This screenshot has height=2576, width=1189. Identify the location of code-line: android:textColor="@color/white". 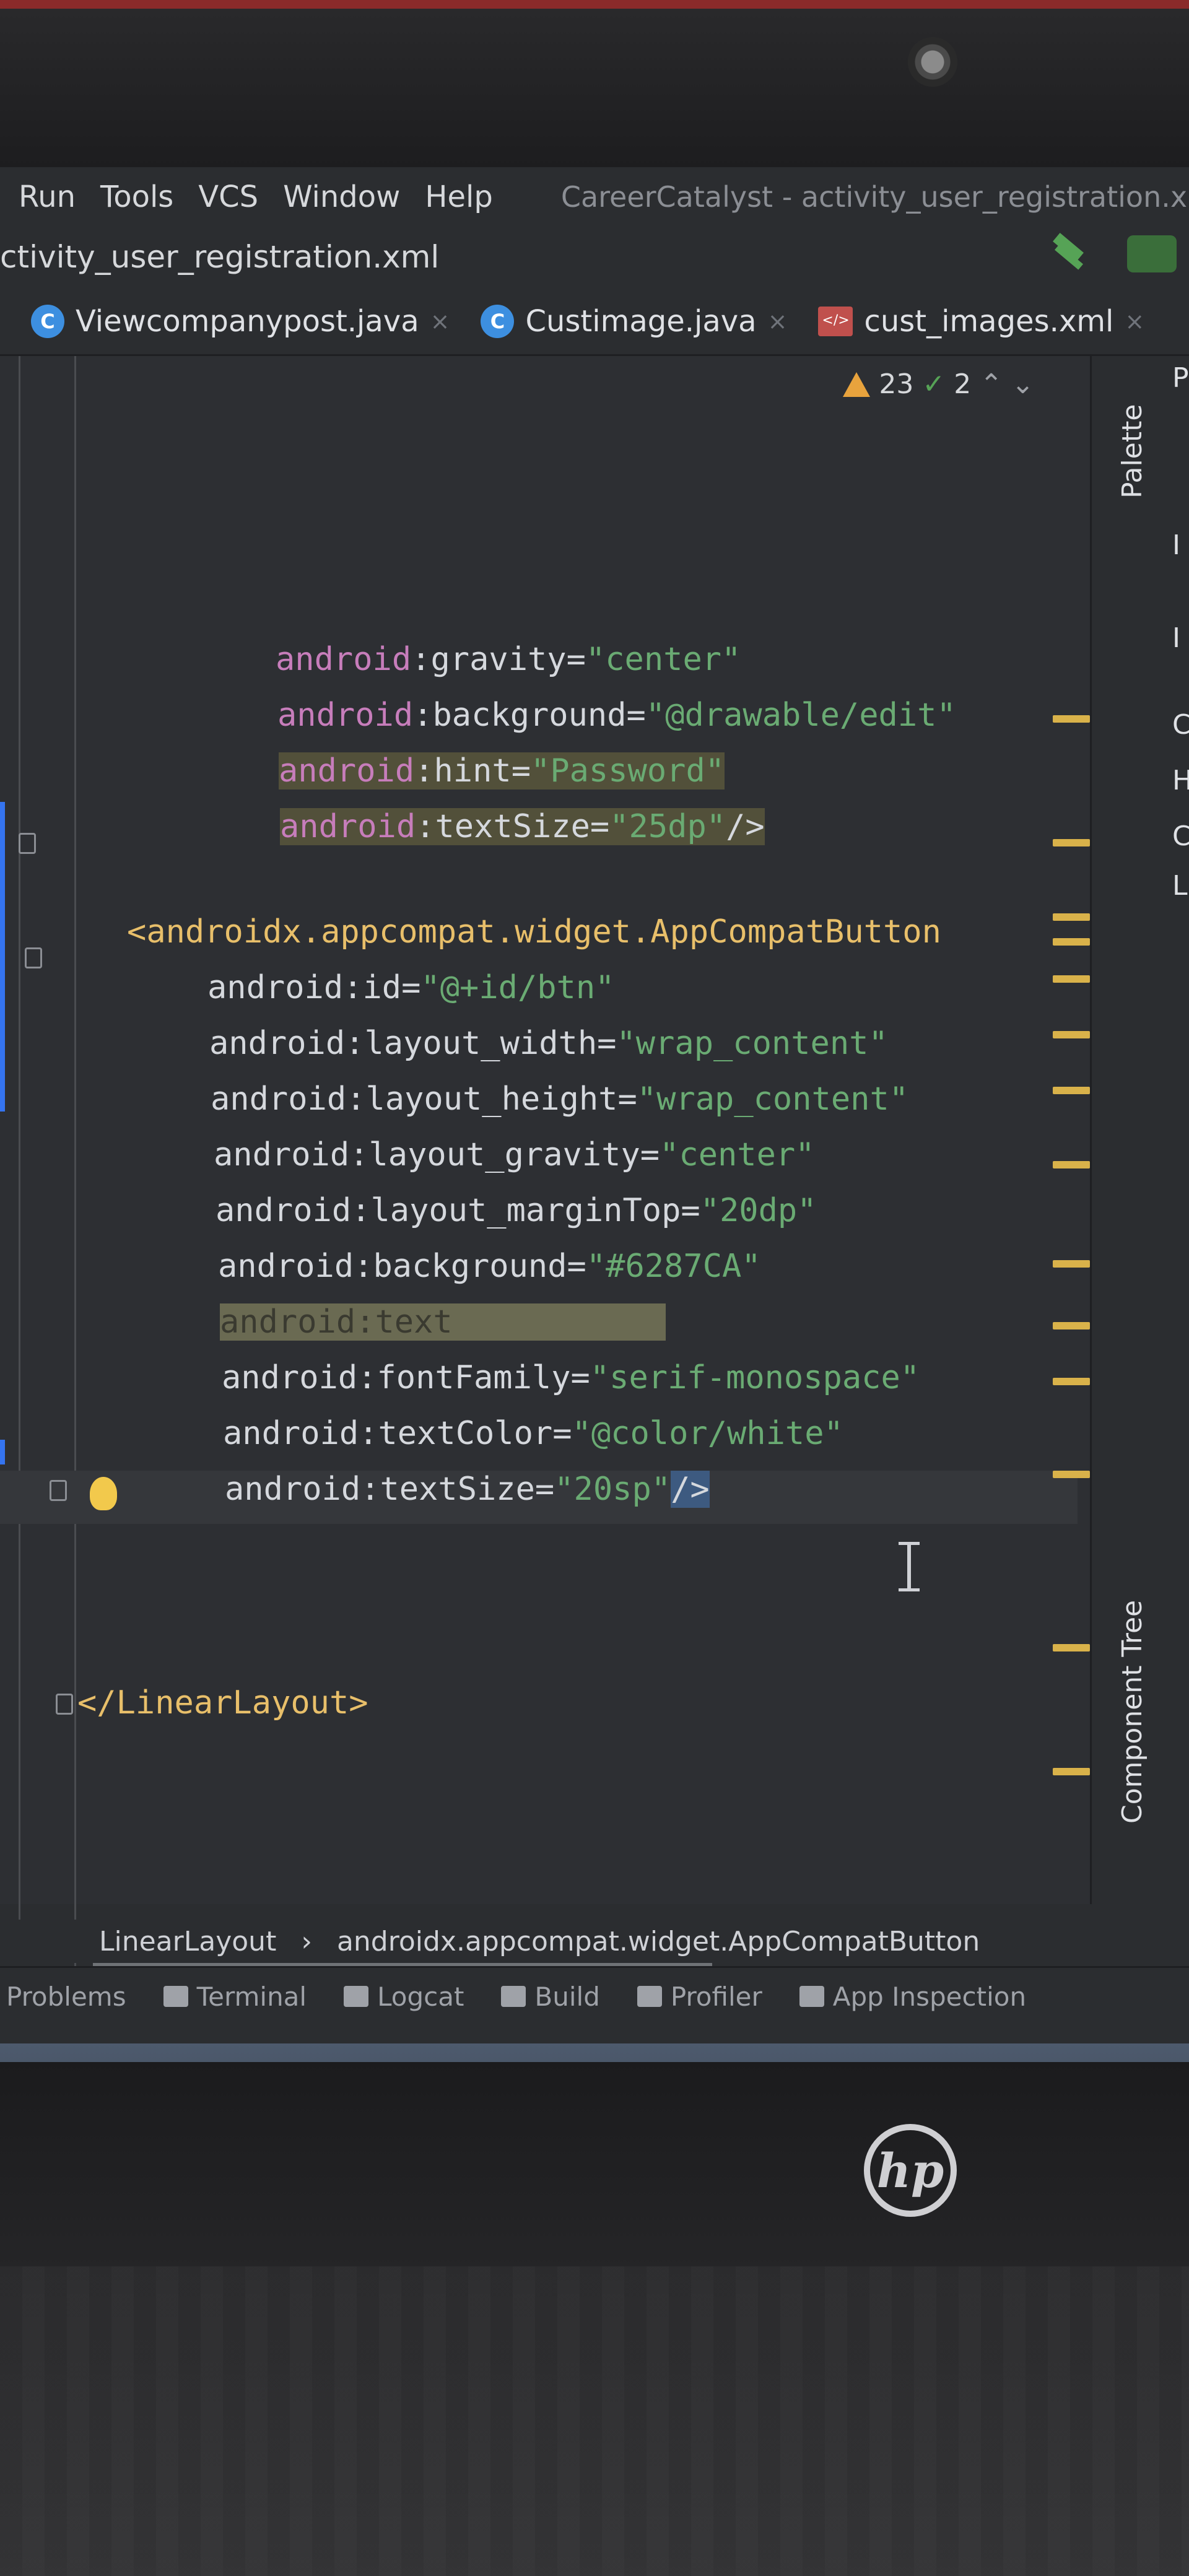
(533, 1433).